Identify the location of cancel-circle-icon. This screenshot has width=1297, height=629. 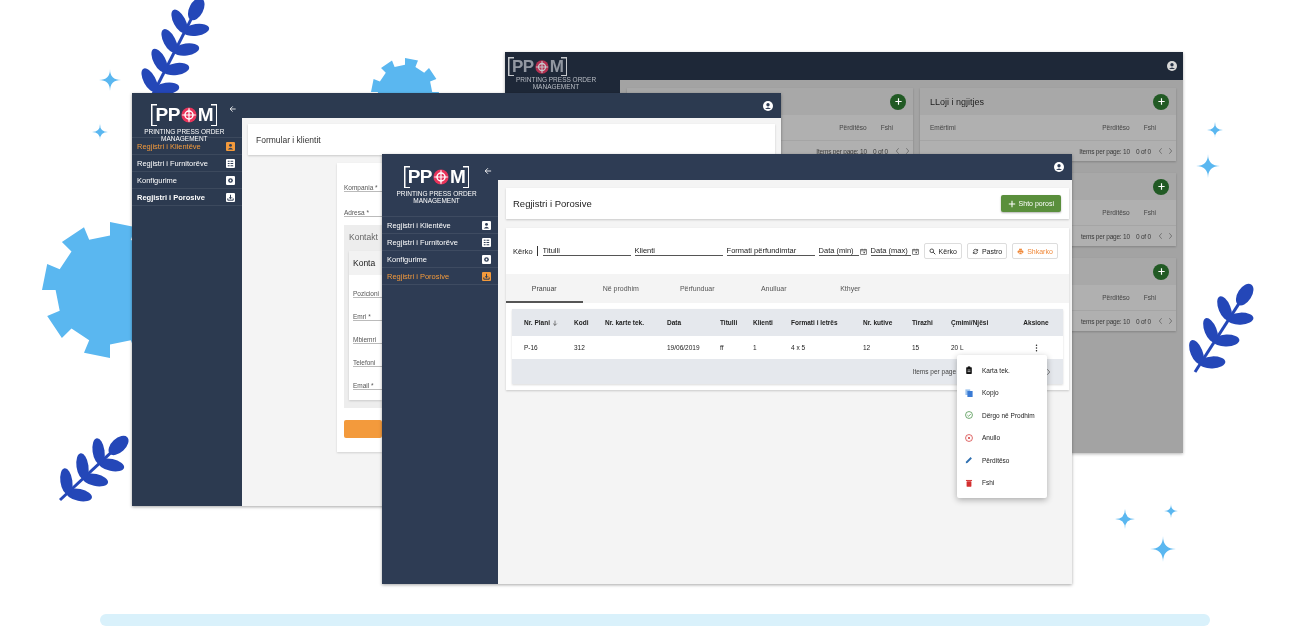
(969, 437).